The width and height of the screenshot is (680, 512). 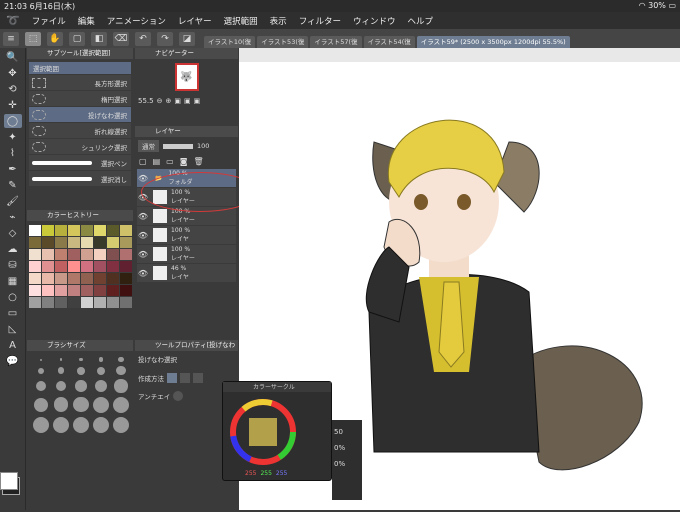 I want to click on menu-layer: レイヤー, so click(x=195, y=21).